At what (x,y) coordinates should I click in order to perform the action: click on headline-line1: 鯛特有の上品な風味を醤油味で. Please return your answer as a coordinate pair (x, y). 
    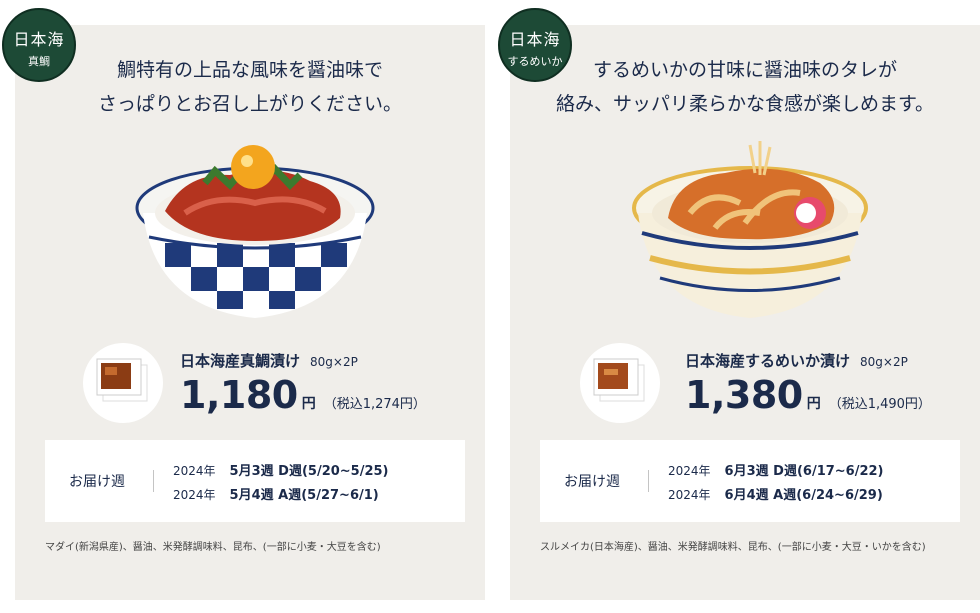
    Looking at the image, I should click on (249, 70).